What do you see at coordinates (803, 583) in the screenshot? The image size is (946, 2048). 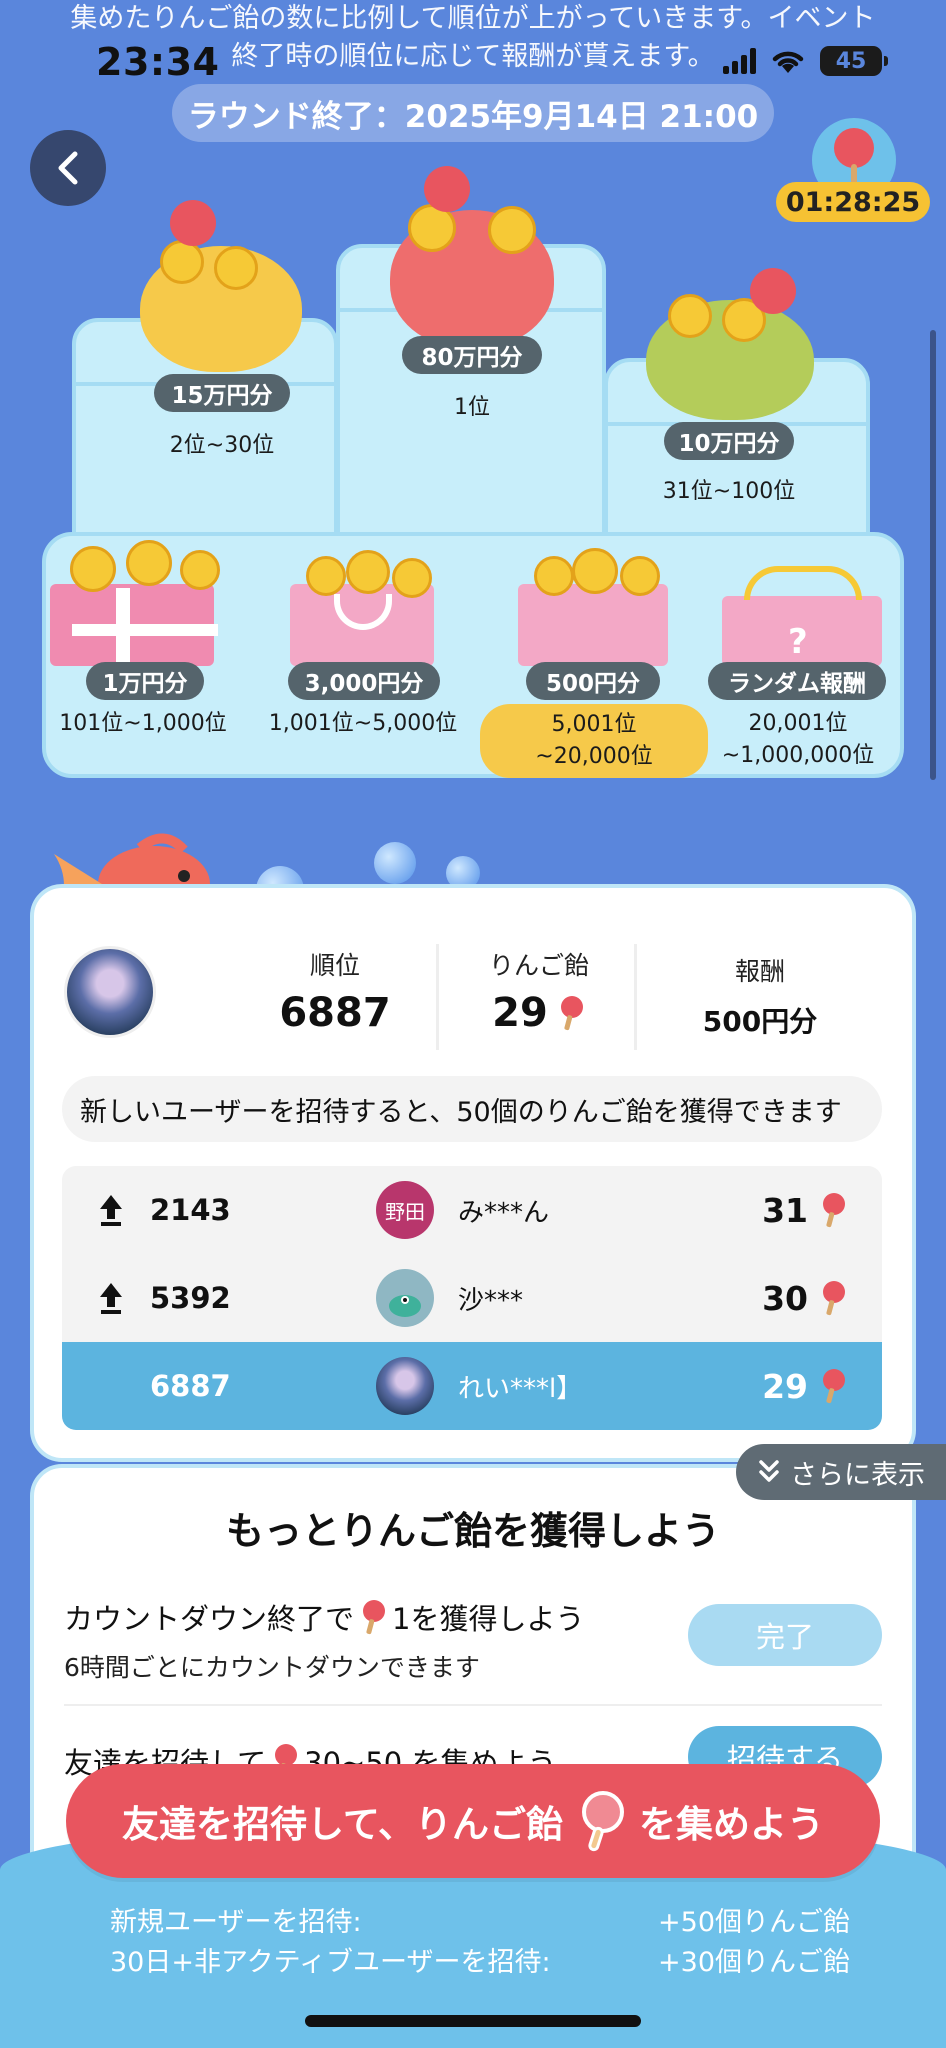 I see `gift-bow-icon` at bounding box center [803, 583].